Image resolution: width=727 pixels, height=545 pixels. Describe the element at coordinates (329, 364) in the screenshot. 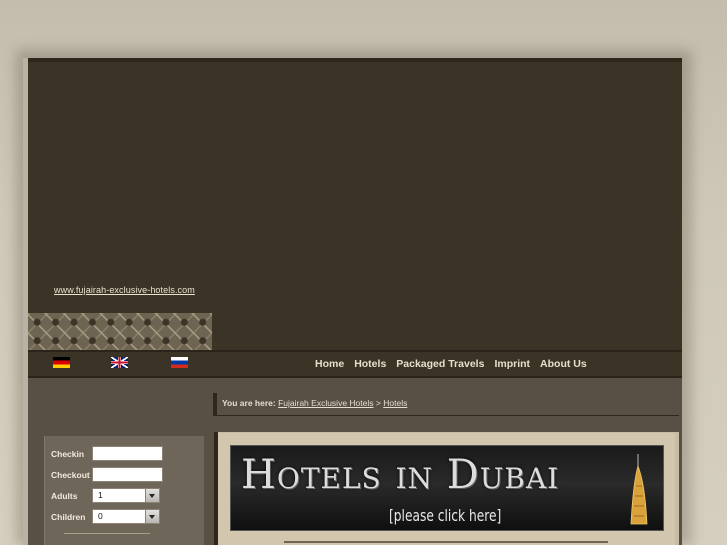

I see `nav-item-home: Home` at that location.